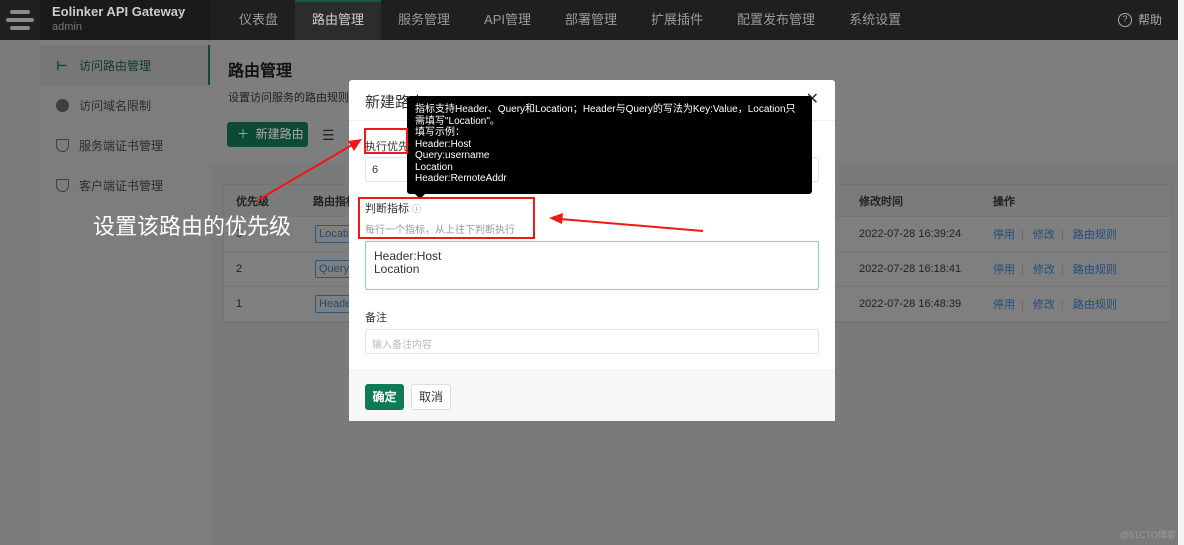  I want to click on arrow-head-indicator, so click(556, 218).